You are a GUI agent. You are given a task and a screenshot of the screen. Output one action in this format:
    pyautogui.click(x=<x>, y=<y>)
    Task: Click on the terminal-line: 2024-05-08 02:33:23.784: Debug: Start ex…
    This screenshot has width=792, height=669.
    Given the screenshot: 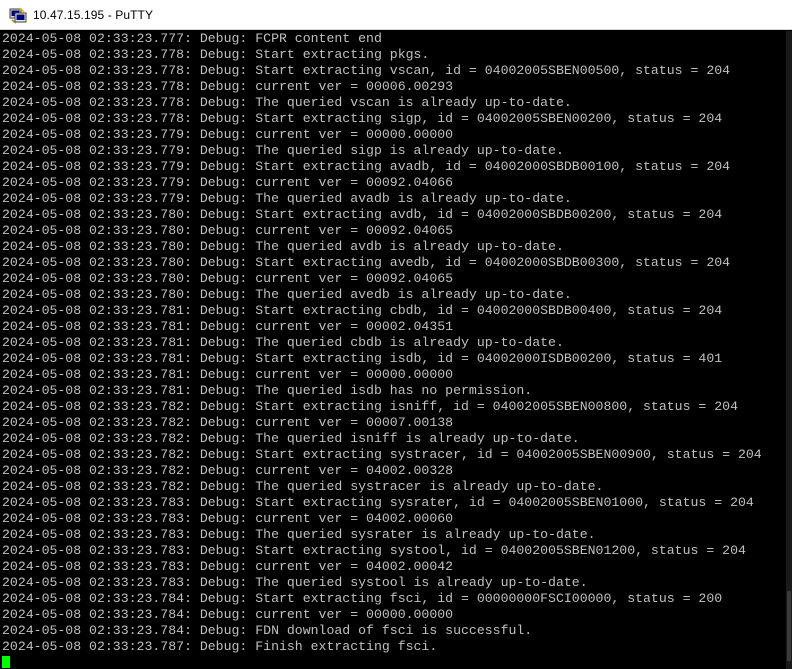 What is the action you would take?
    pyautogui.click(x=362, y=598)
    